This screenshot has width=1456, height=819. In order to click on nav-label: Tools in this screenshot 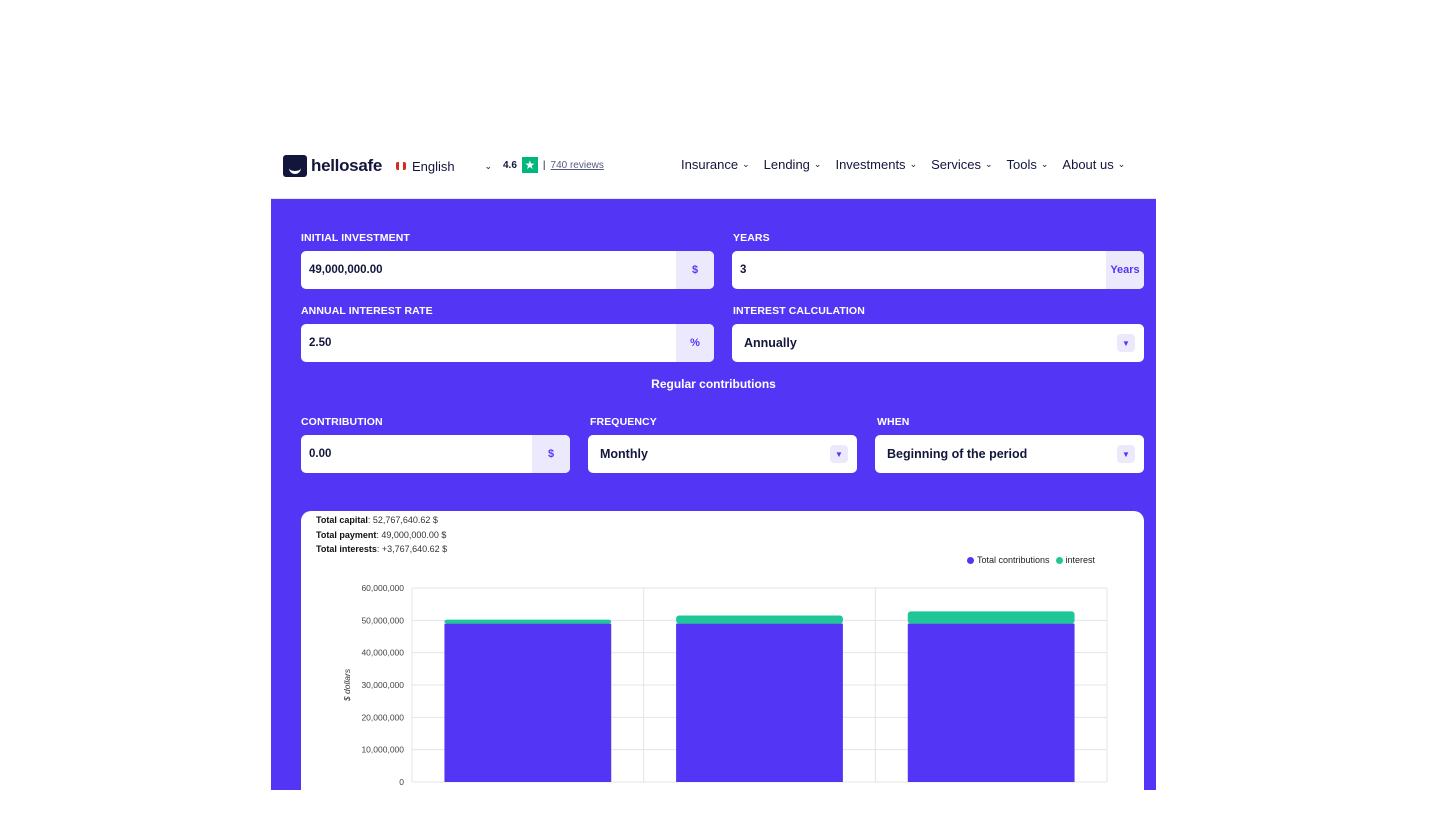, I will do `click(1021, 164)`.